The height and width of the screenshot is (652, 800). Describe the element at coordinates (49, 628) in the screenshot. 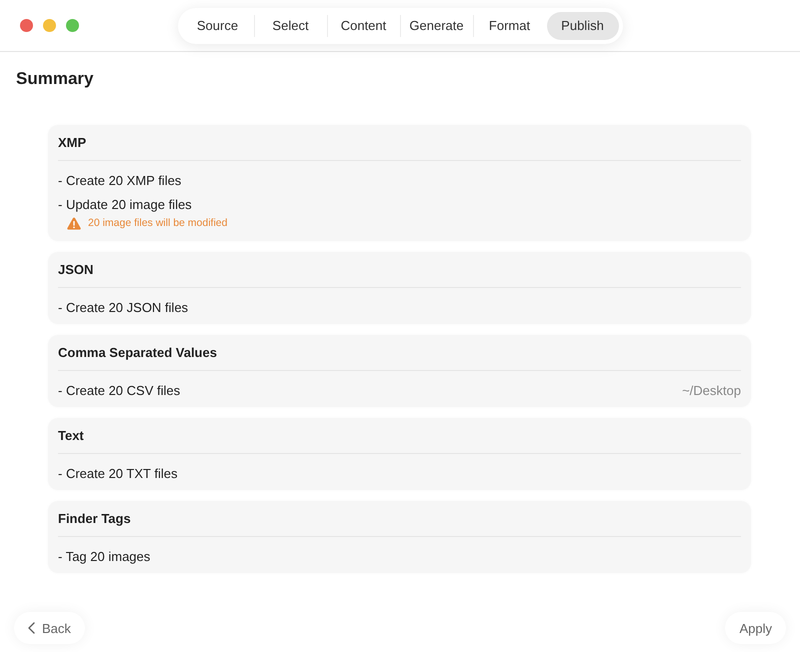

I see `back-button: Back` at that location.